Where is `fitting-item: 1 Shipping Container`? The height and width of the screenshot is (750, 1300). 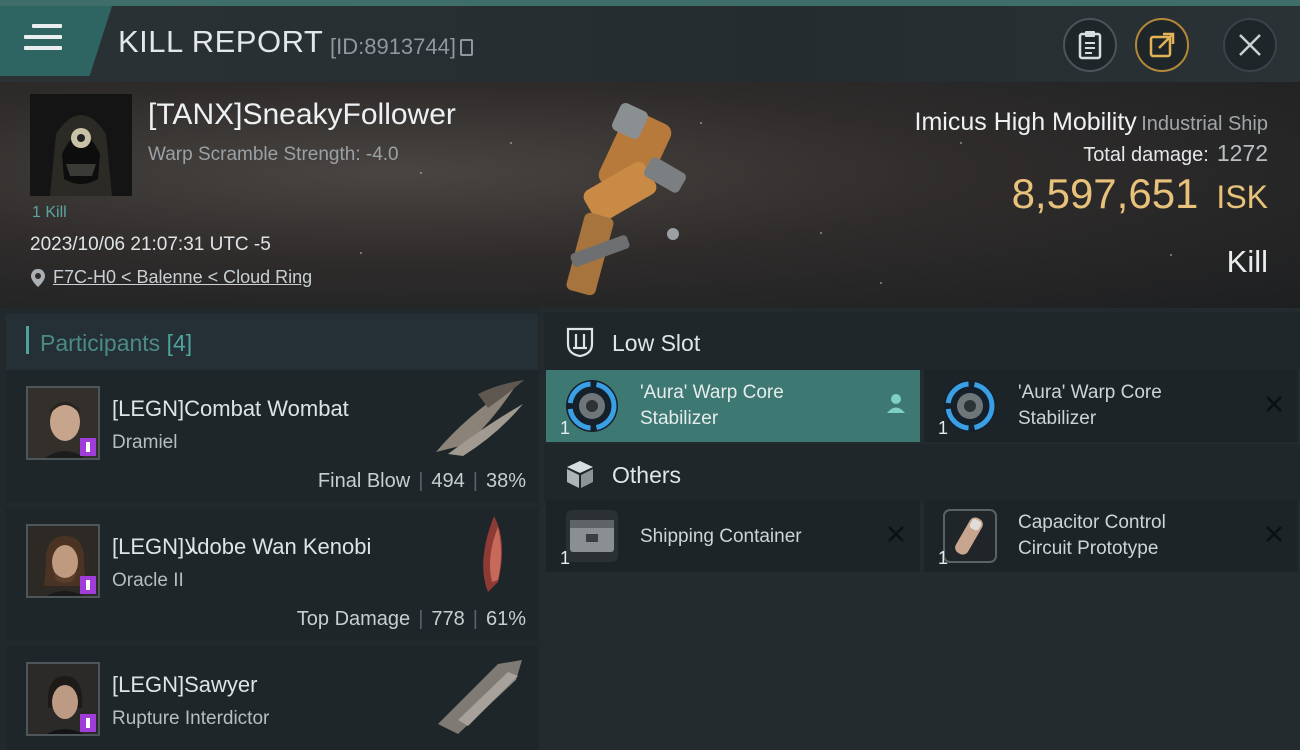 fitting-item: 1 Shipping Container is located at coordinates (733, 536).